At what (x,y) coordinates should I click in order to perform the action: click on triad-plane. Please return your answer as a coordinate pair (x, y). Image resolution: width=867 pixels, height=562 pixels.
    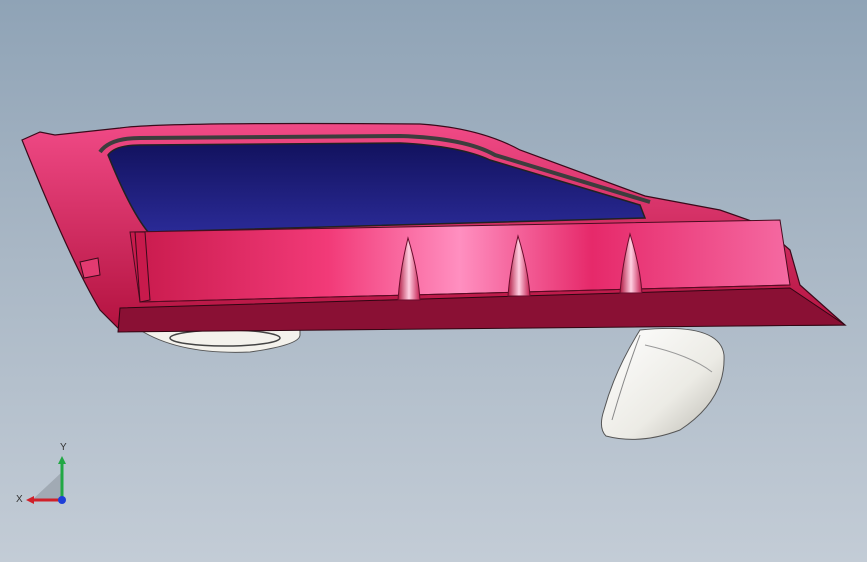
    Looking at the image, I should click on (47, 486).